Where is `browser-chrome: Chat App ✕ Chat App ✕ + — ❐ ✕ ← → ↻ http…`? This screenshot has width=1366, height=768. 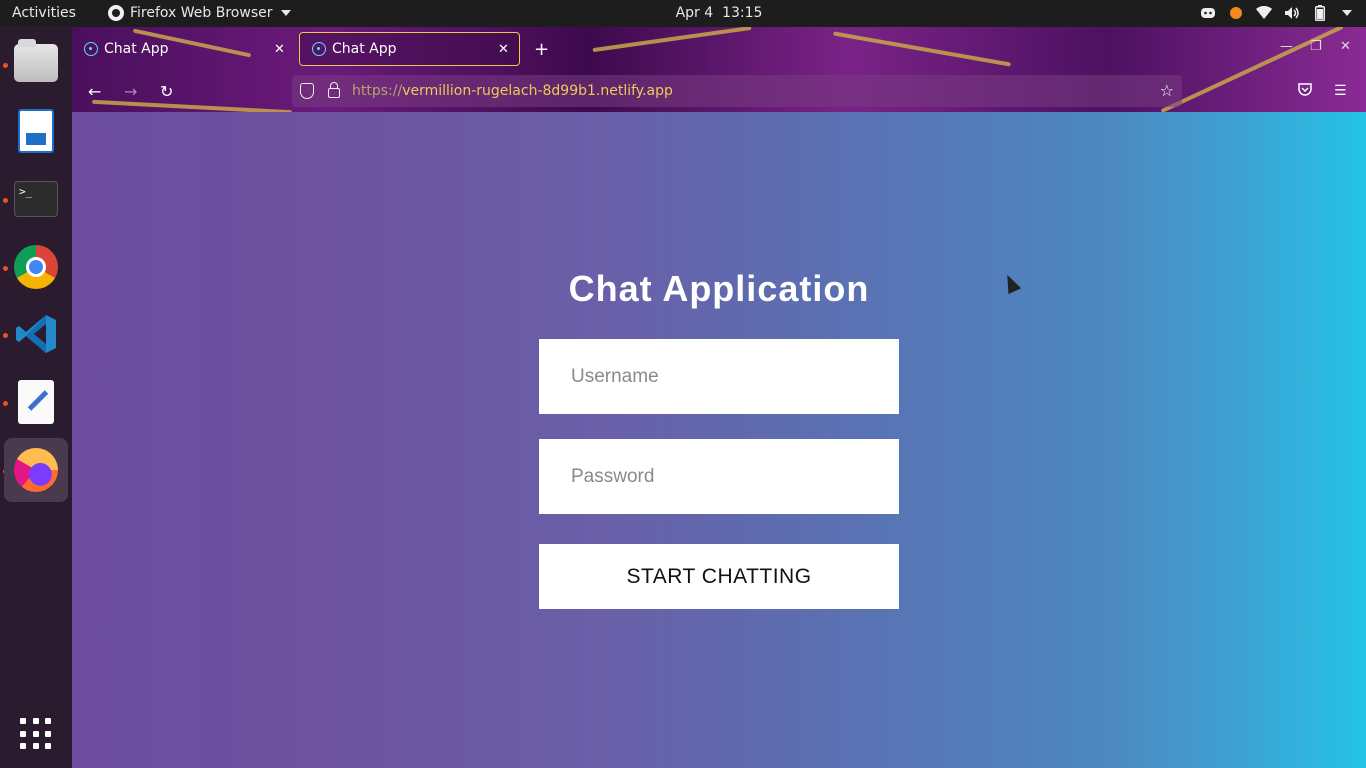
browser-chrome: Chat App ✕ Chat App ✕ + — ❐ ✕ ← → ↻ http… is located at coordinates (719, 69).